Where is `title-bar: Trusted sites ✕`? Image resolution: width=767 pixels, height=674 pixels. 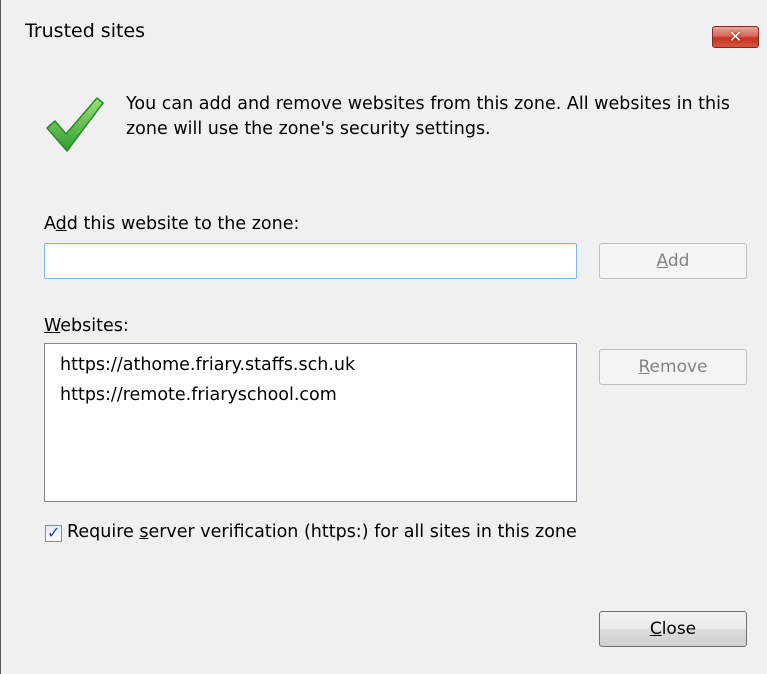 title-bar: Trusted sites ✕ is located at coordinates (384, 28).